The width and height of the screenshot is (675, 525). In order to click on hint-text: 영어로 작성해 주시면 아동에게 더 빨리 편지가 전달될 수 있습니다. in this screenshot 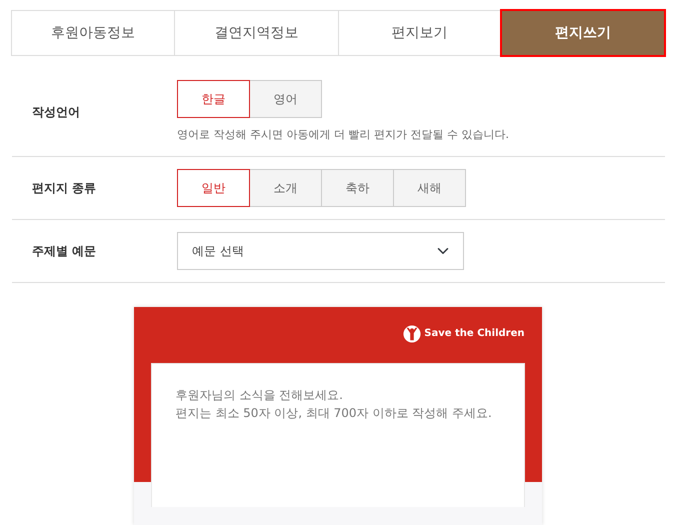, I will do `click(343, 135)`.